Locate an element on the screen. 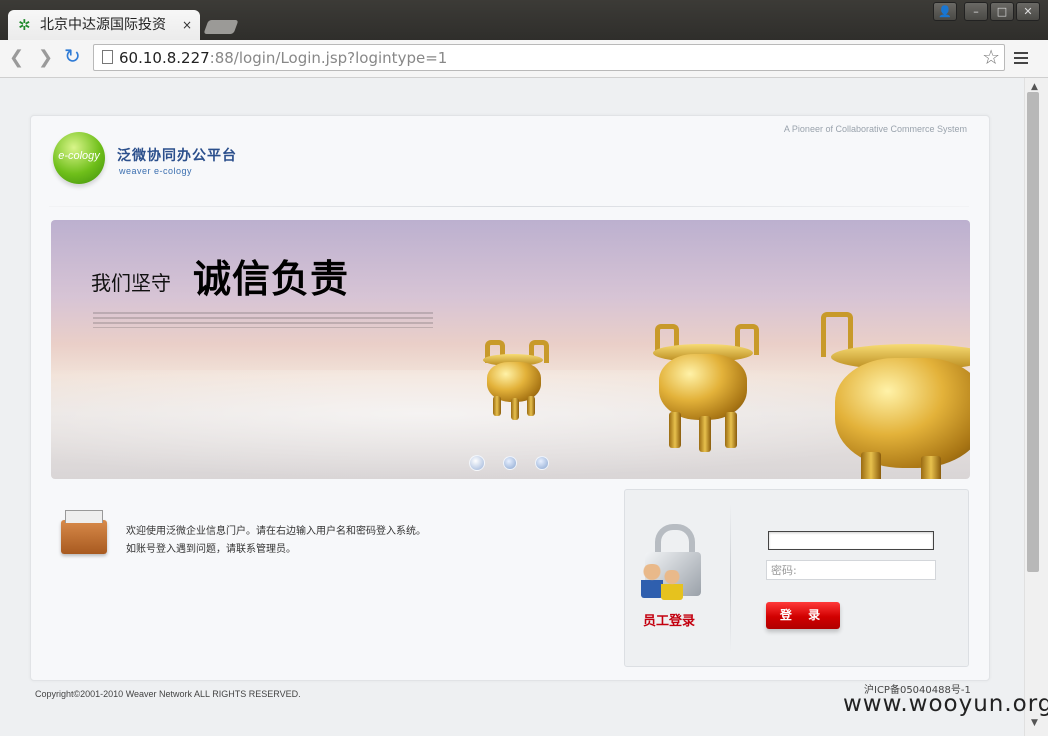  login-button: 登 录 is located at coordinates (803, 615).